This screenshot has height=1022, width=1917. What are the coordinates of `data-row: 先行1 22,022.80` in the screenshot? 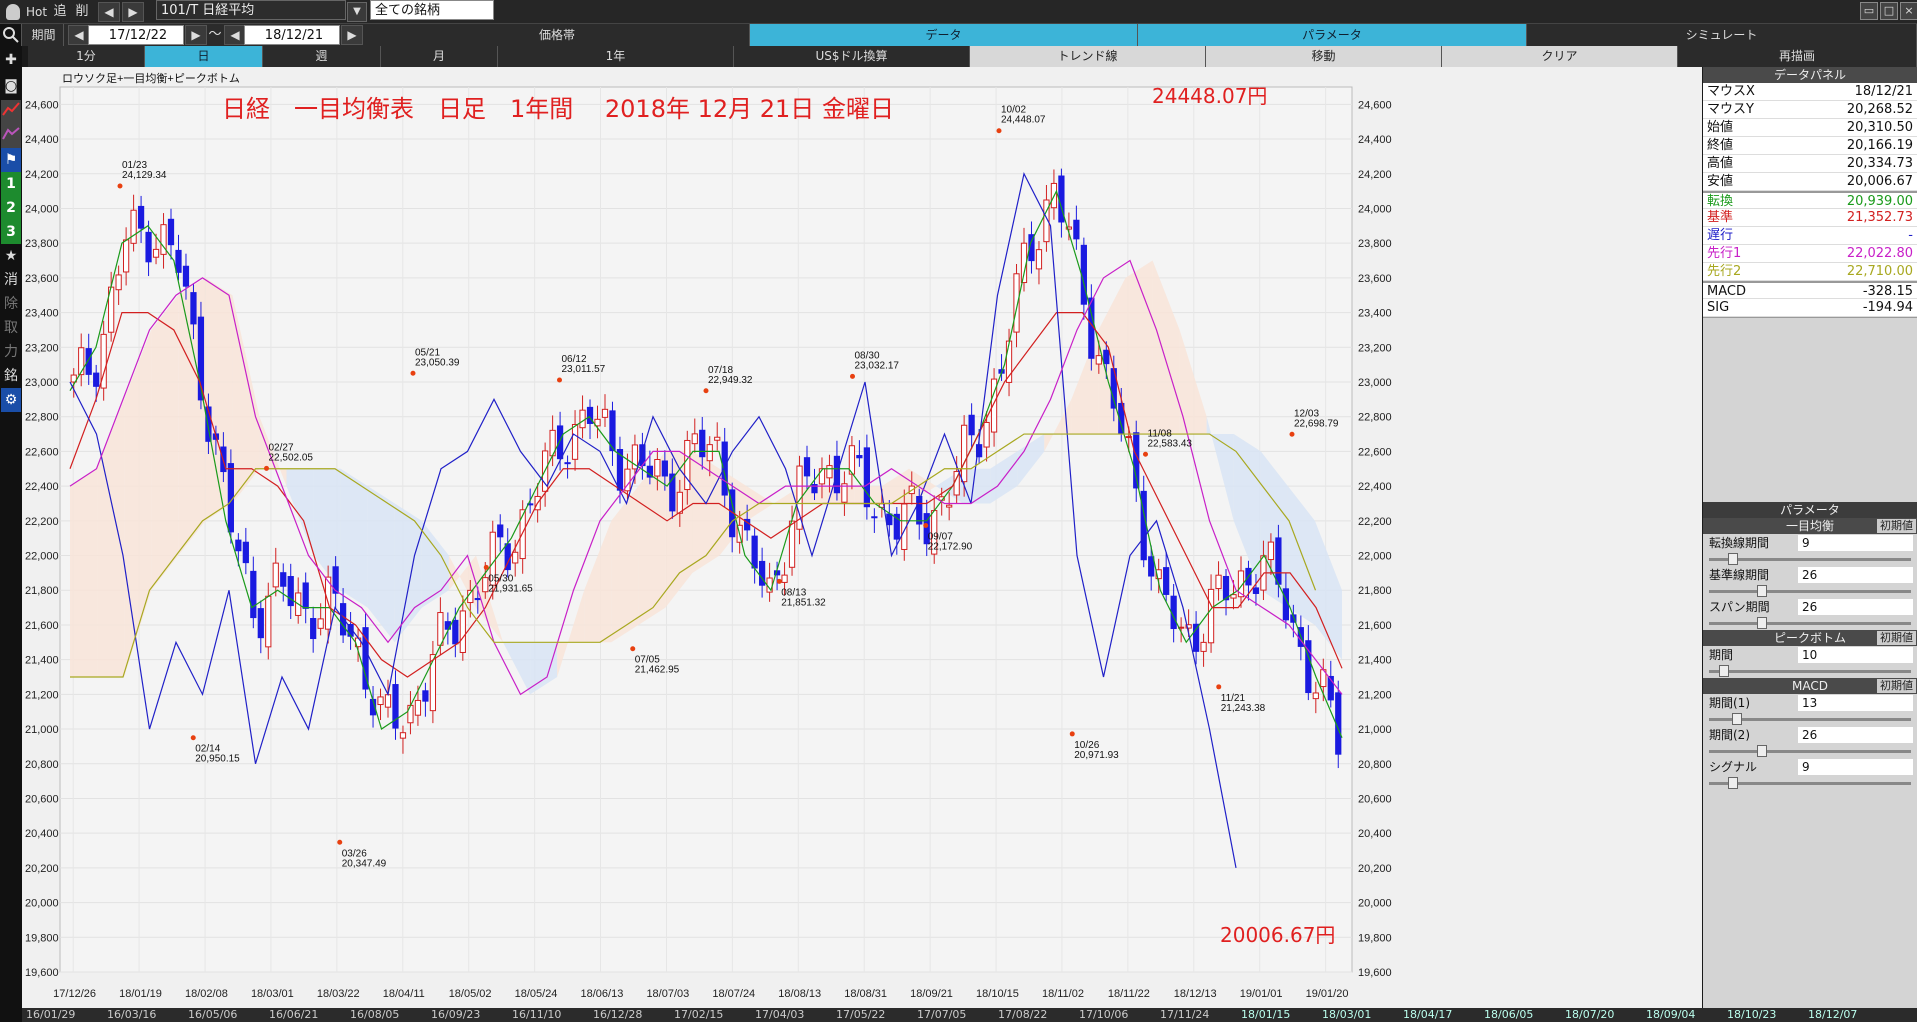 It's located at (1810, 254).